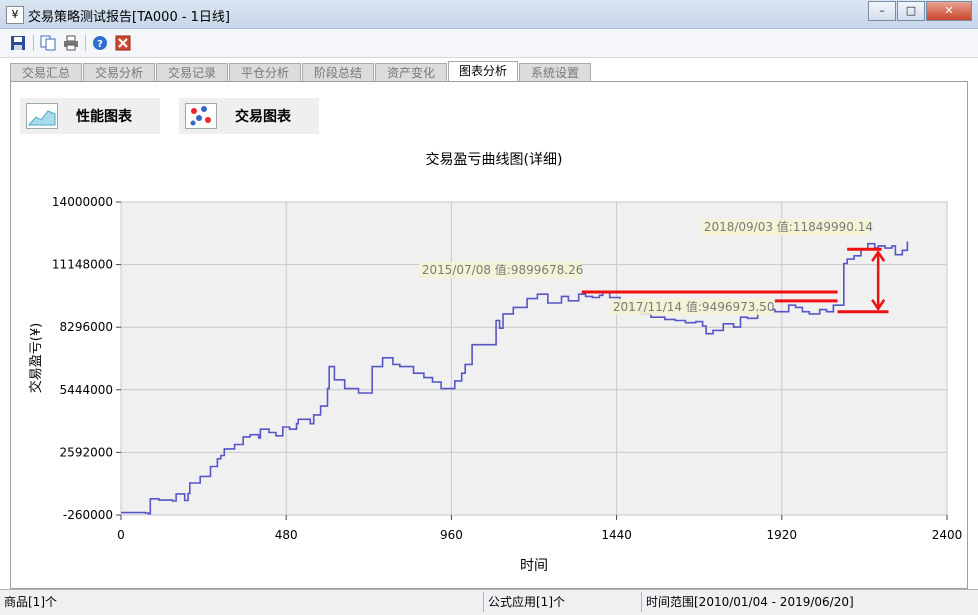 The height and width of the screenshot is (615, 978). I want to click on help-icon: ?, so click(100, 43).